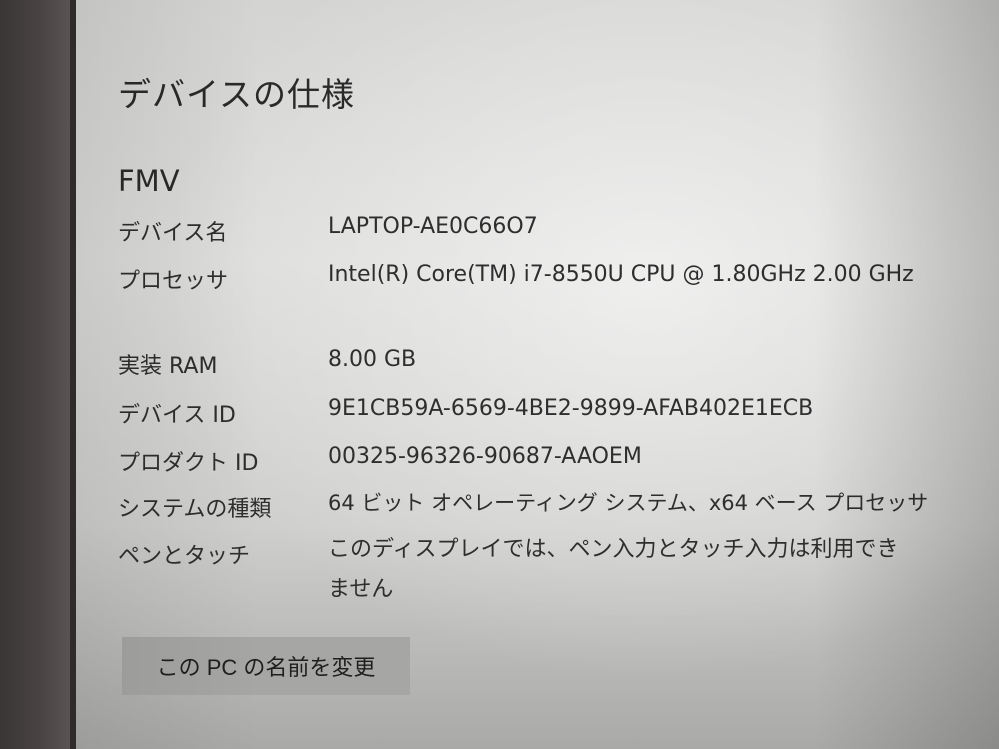  I want to click on spec-value: 8.00 GB, so click(372, 359).